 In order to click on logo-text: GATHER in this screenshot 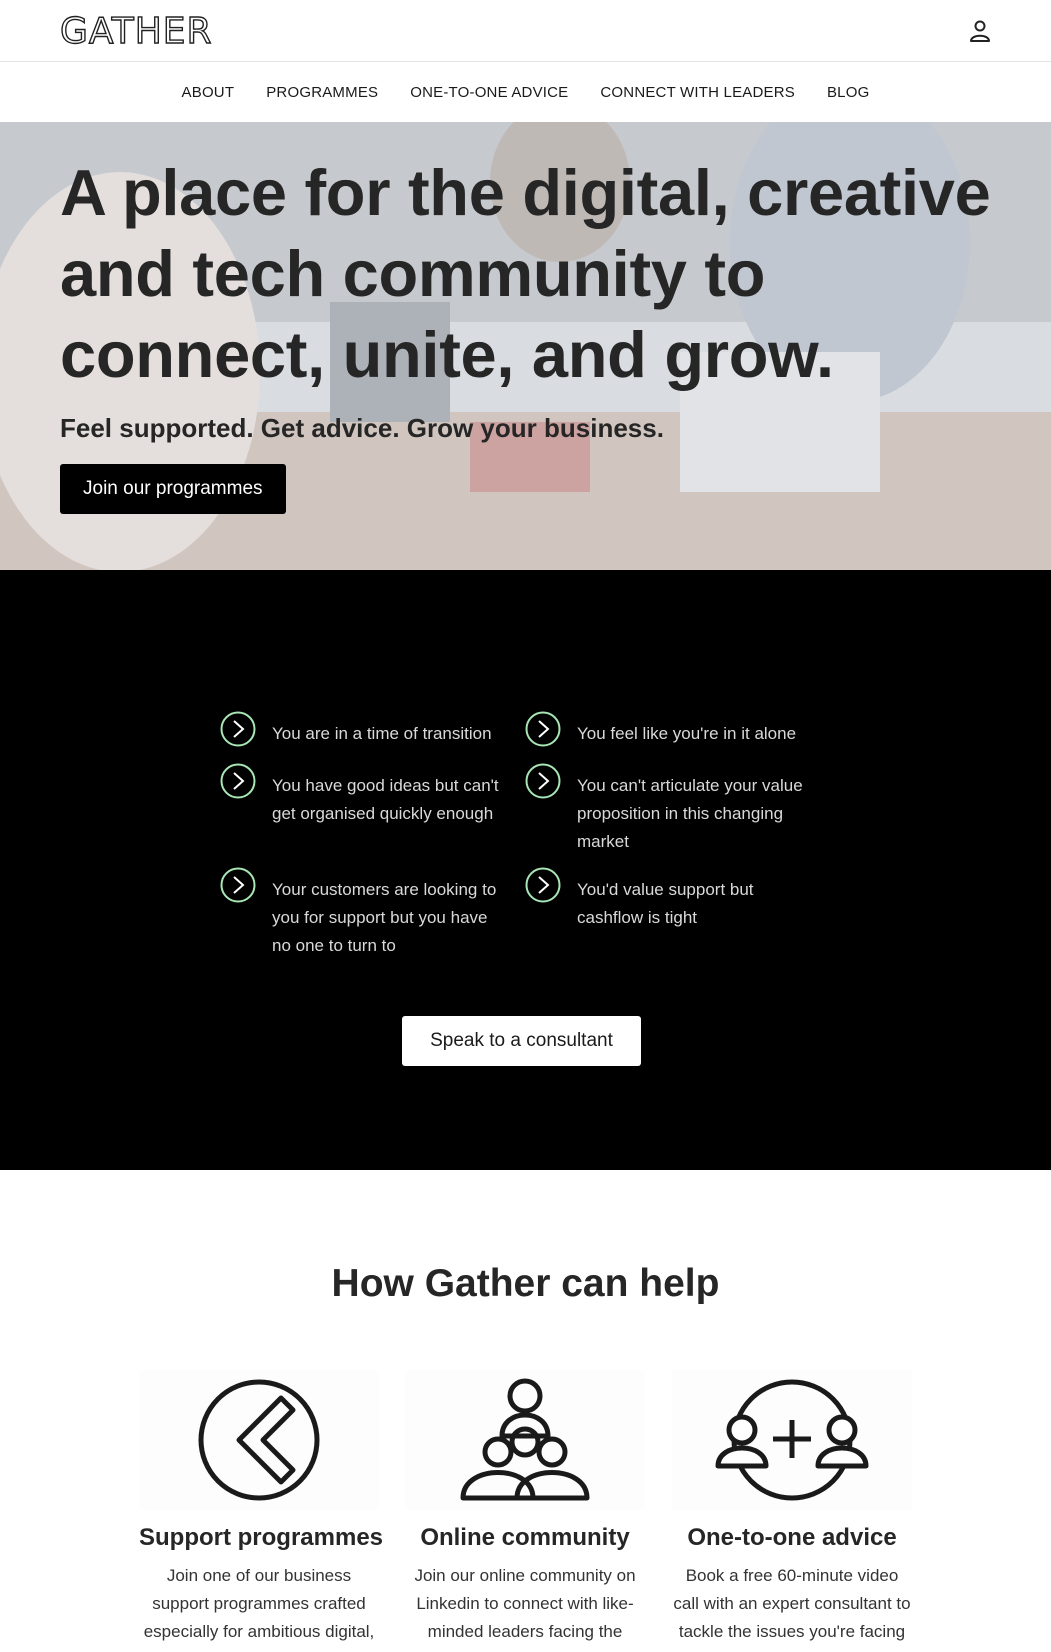, I will do `click(136, 30)`.